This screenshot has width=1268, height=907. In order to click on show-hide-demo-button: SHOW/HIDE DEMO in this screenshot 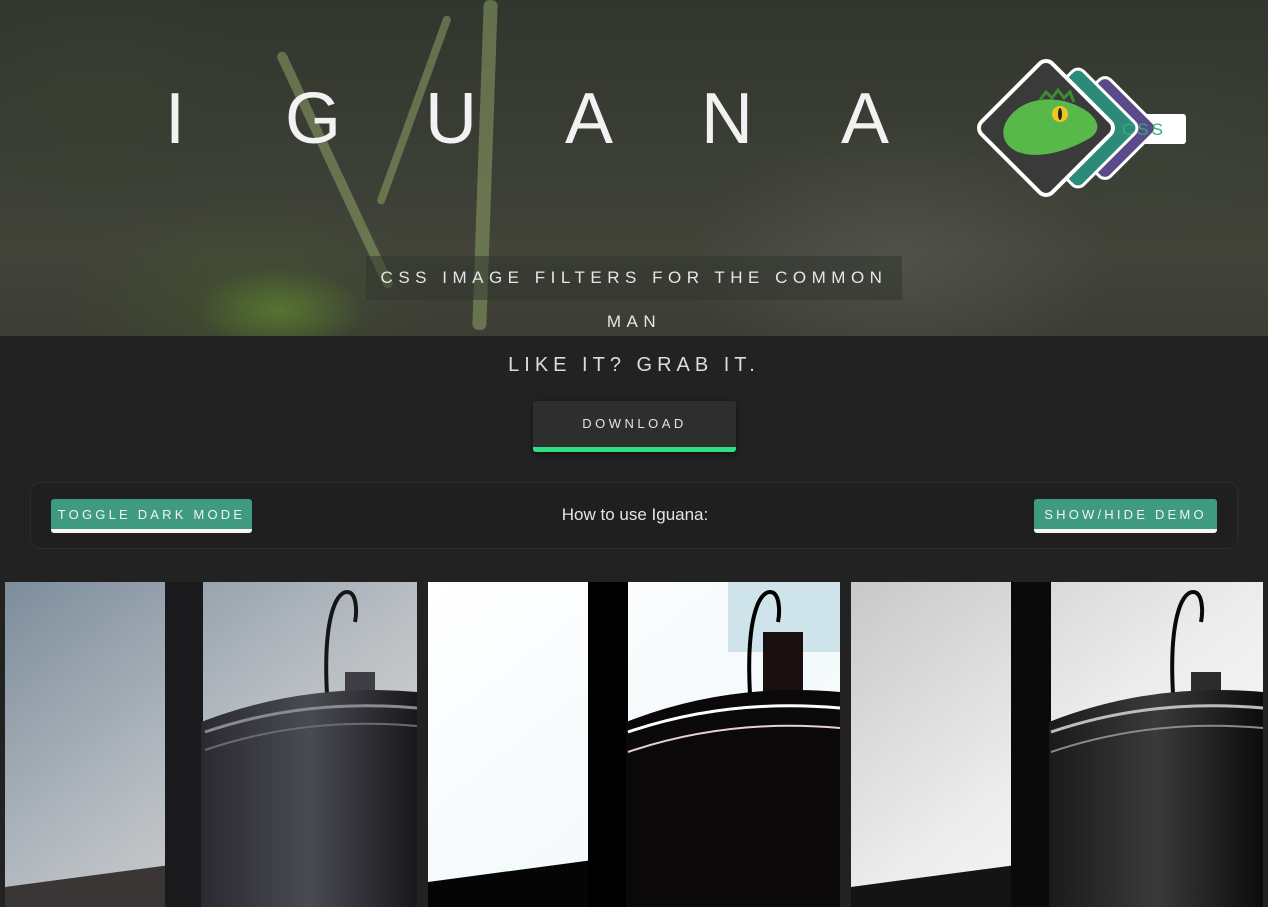, I will do `click(1125, 516)`.